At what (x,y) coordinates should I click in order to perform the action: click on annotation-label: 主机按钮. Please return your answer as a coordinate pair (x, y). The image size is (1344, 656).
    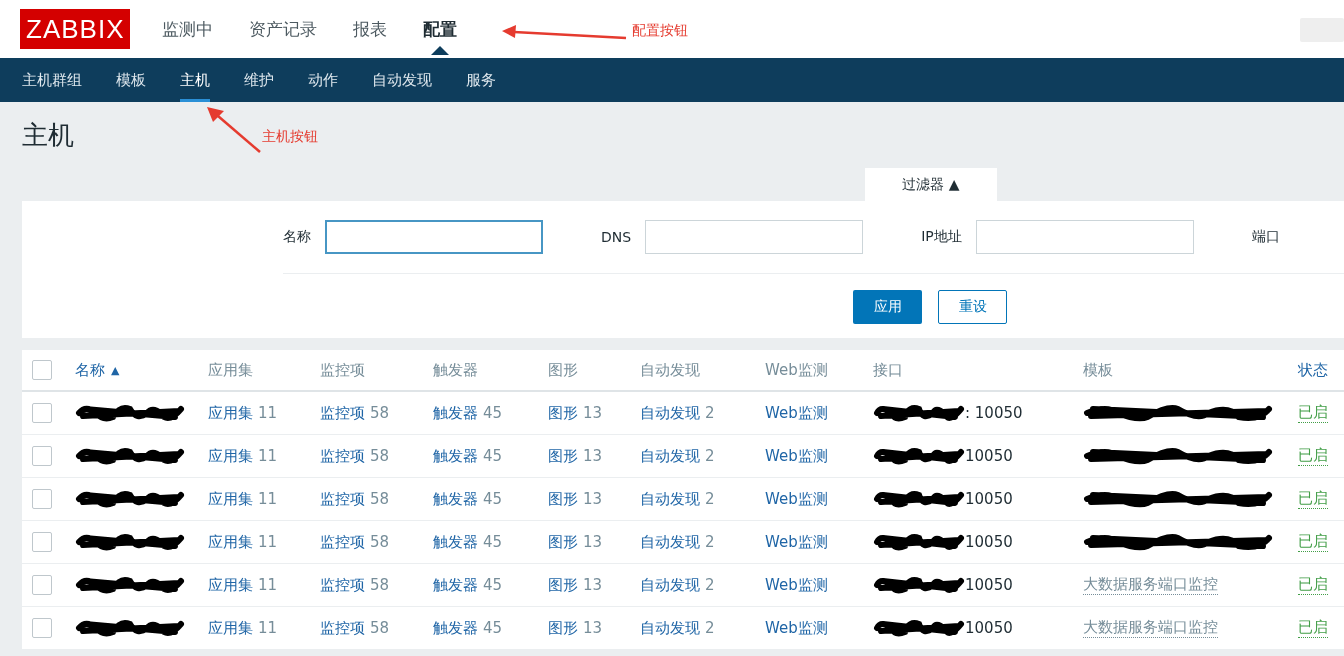
    Looking at the image, I should click on (290, 137).